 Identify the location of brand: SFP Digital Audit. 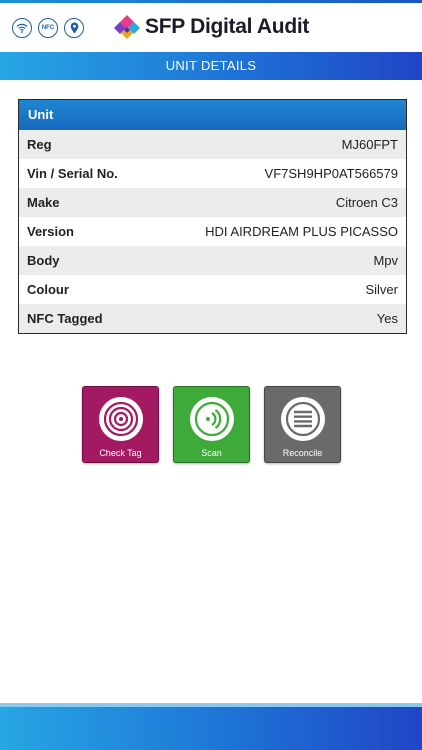
(211, 27).